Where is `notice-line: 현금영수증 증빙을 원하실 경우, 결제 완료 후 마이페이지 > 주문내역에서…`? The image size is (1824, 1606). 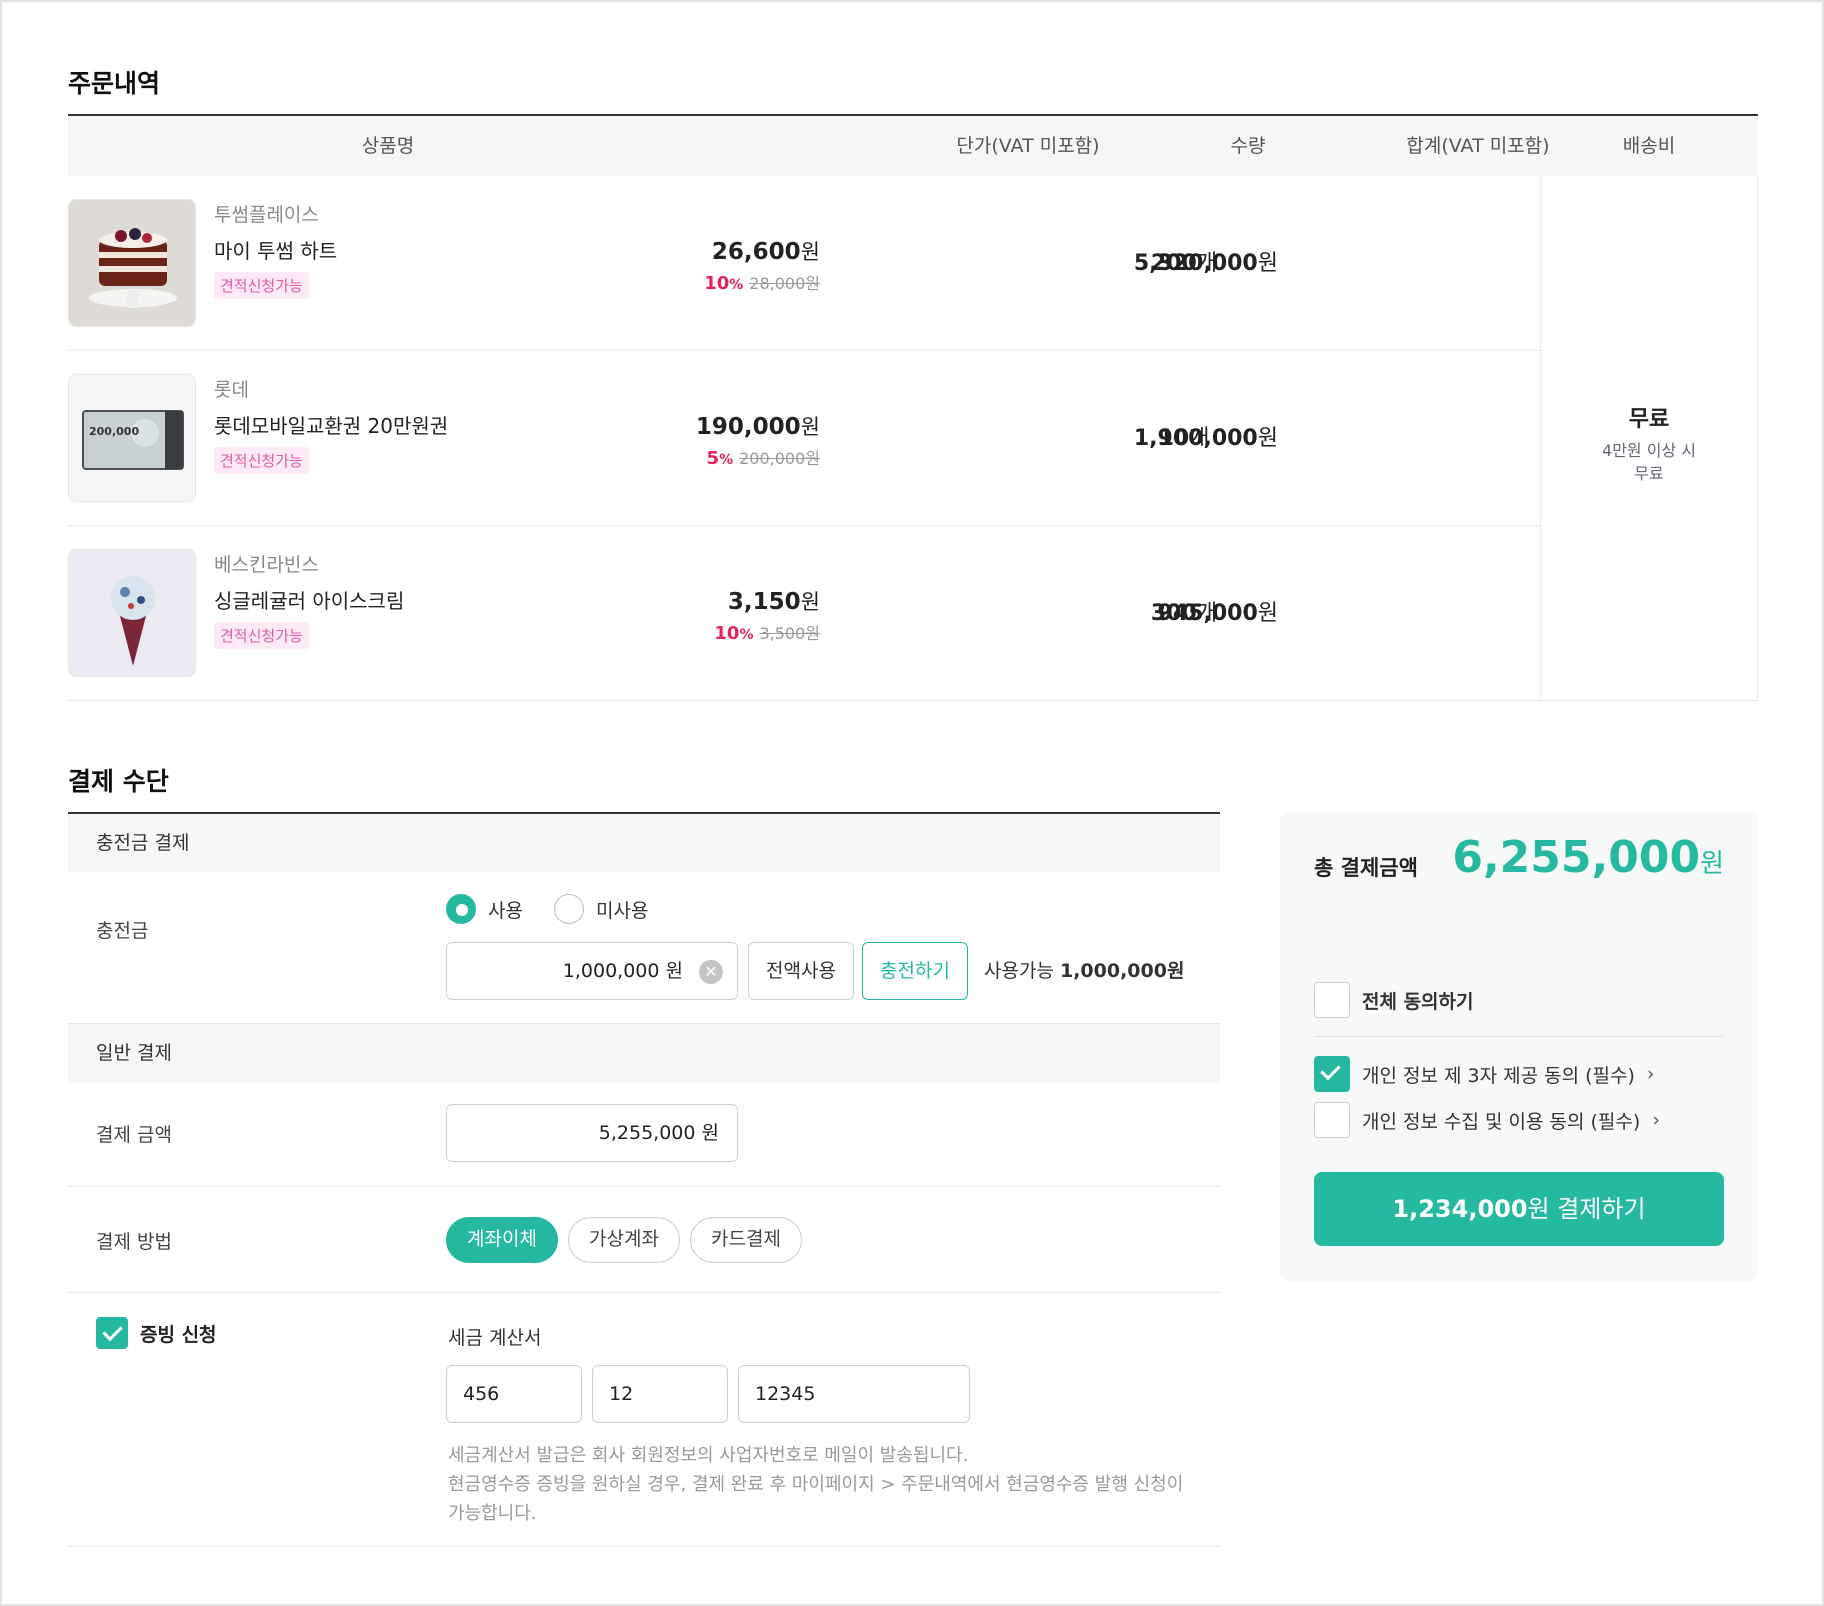
notice-line: 현금영수증 증빙을 원하실 경우, 결제 완료 후 마이페이지 > 주문내역에서… is located at coordinates (816, 1484).